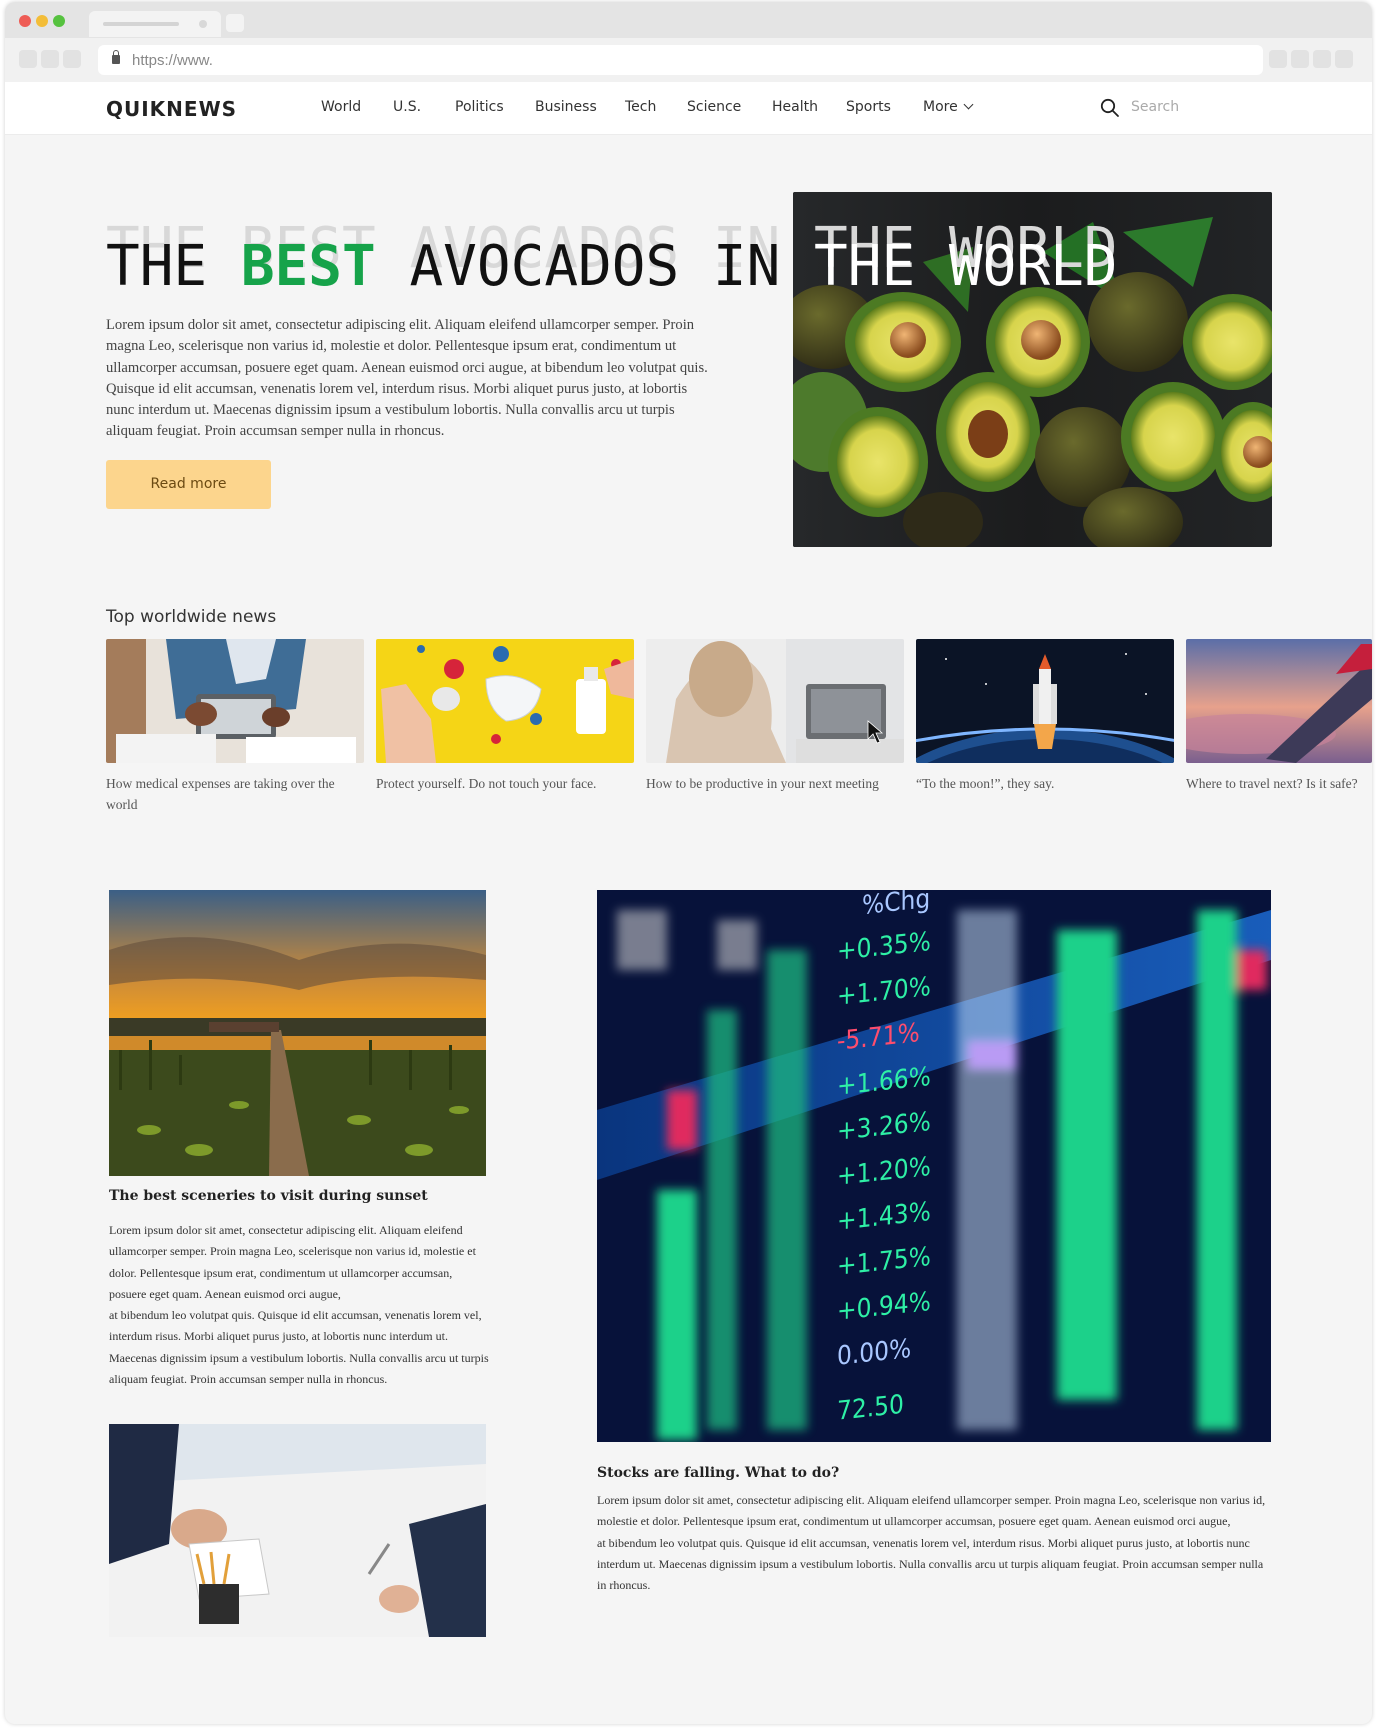 This screenshot has height=1730, width=1377. What do you see at coordinates (640, 107) in the screenshot?
I see `nav-tech: Tech` at bounding box center [640, 107].